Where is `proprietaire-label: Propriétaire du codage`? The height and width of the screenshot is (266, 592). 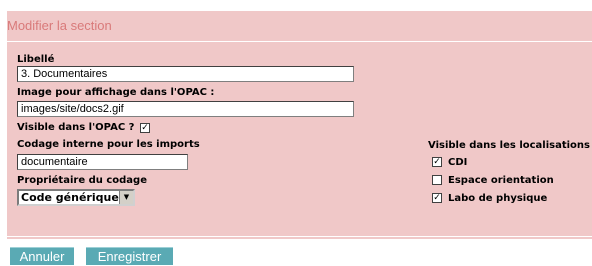
proprietaire-label: Propriétaire du codage is located at coordinates (82, 180).